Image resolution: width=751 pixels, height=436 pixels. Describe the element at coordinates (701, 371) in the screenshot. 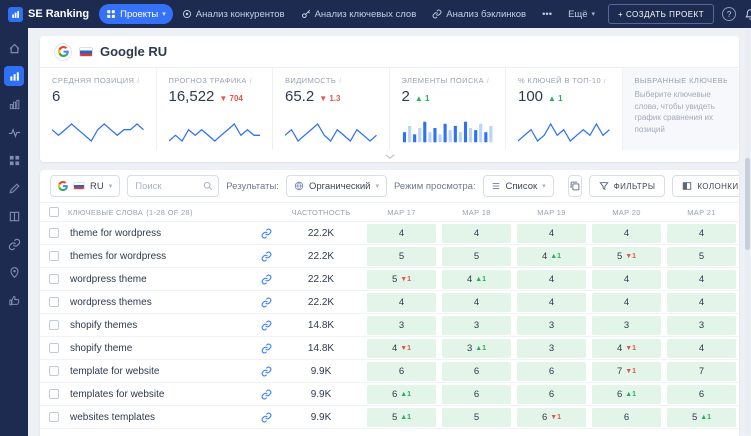

I see `position-cell: 7` at that location.